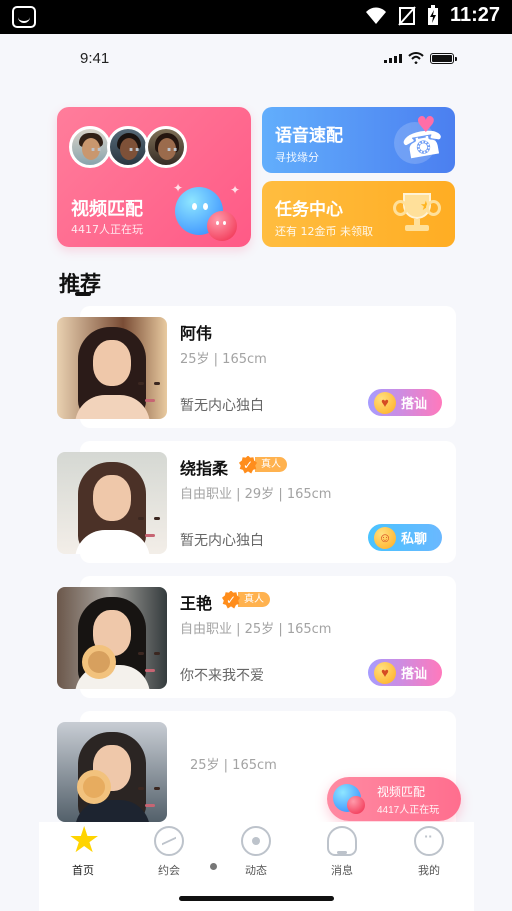 The image size is (512, 911). I want to click on profile-meta: 自由职业 | 25岁 | 165cm, so click(256, 629).